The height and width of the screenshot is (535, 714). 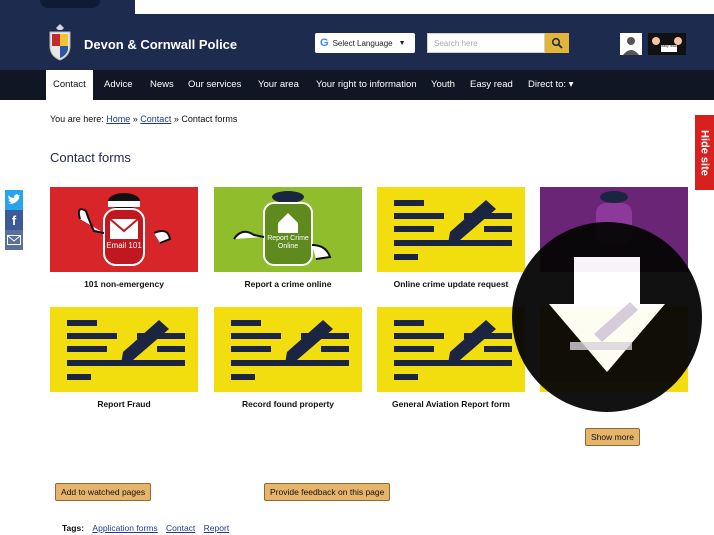 I want to click on card-image: Report Crime Online, so click(x=288, y=229).